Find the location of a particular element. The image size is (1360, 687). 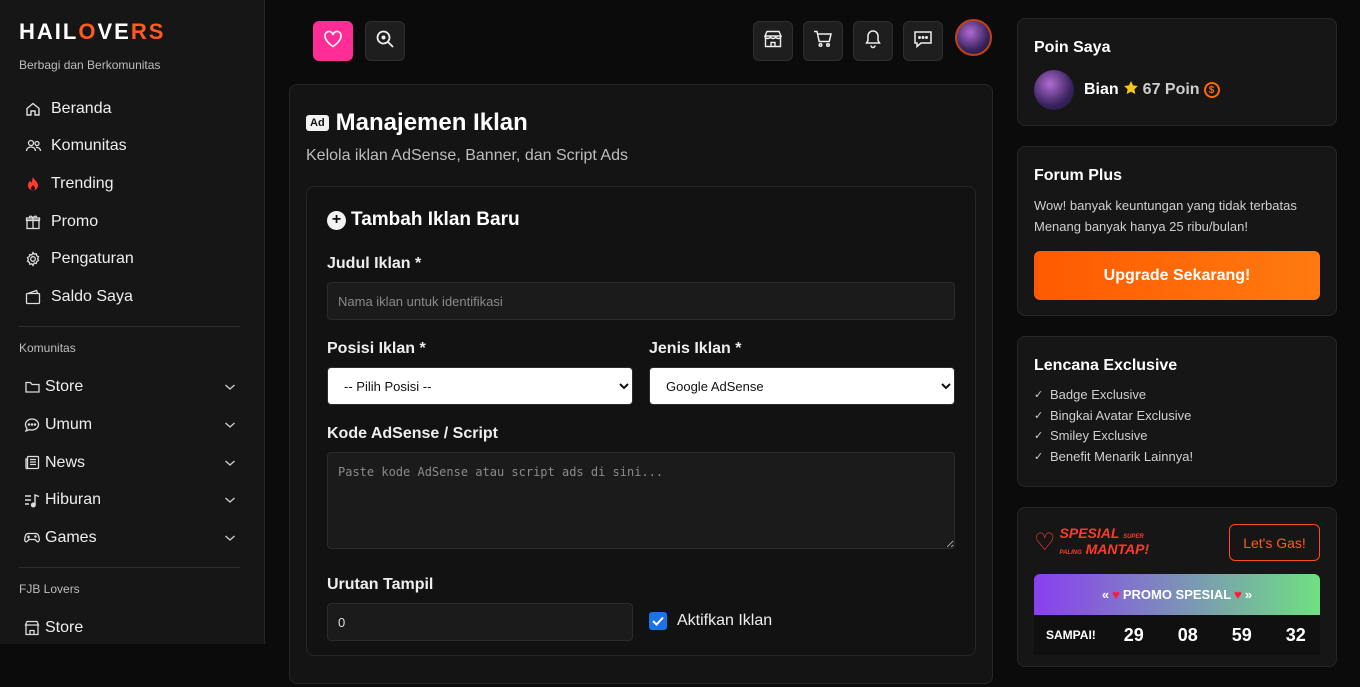

forum-plus-line: Menang banyak hanya 25 ribu/bulan! is located at coordinates (1141, 226).